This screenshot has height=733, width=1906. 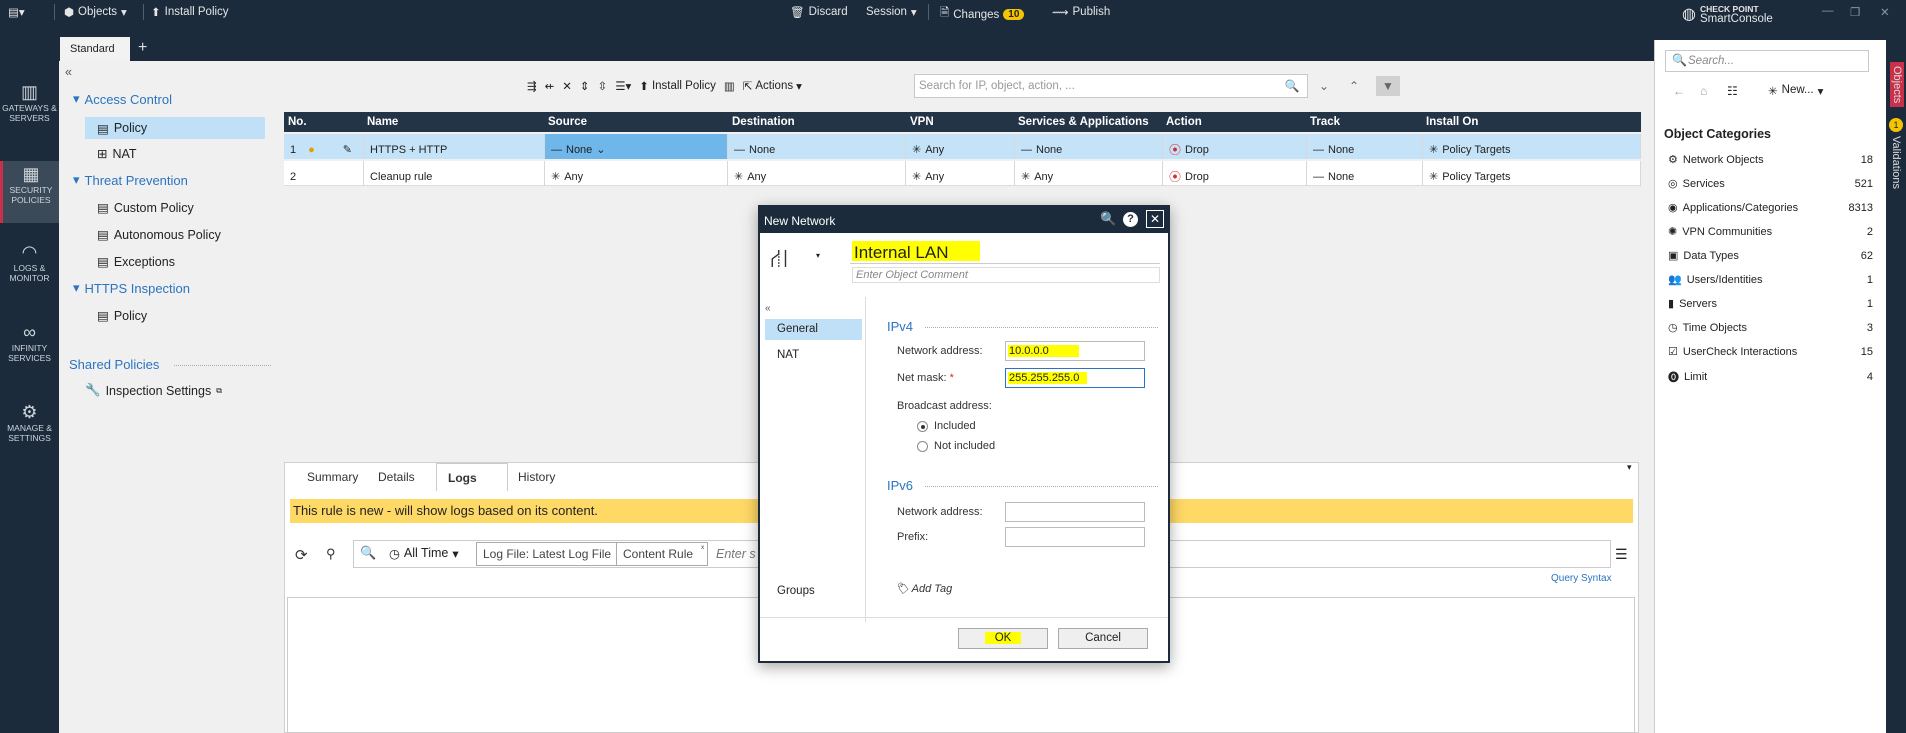 I want to click on dialog-nav-general: General, so click(x=813, y=329).